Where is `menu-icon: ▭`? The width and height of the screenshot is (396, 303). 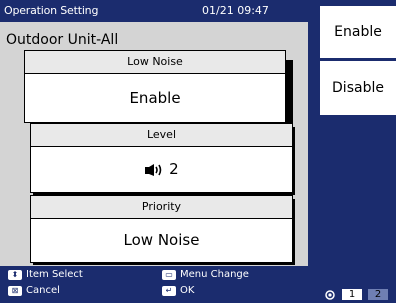
menu-icon: ▭ is located at coordinates (169, 274).